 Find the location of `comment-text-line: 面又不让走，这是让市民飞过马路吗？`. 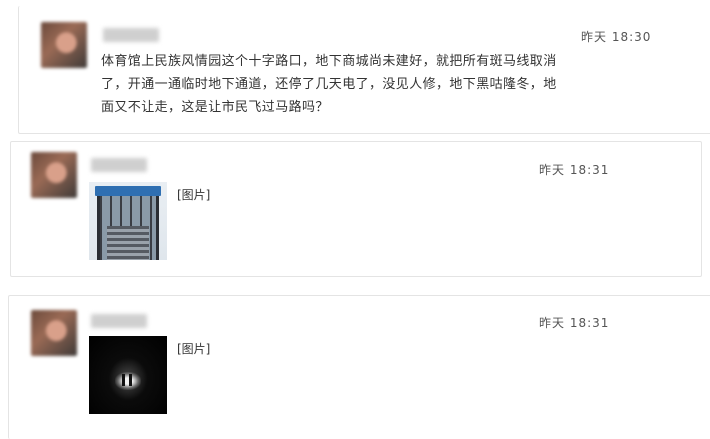

comment-text-line: 面又不让走，这是让市民飞过马路吗？ is located at coordinates (215, 107).